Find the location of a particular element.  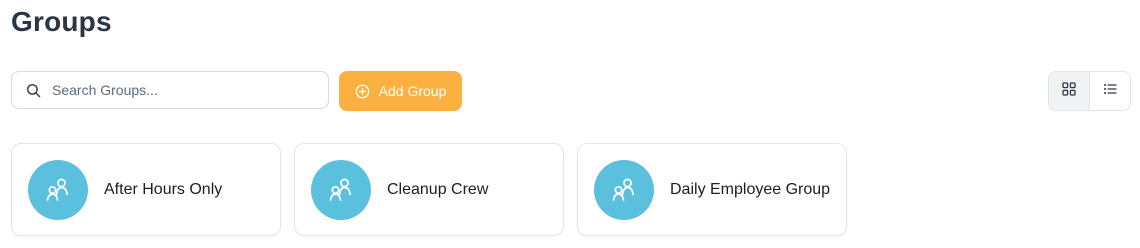

group-card: After Hours Only is located at coordinates (146, 189).